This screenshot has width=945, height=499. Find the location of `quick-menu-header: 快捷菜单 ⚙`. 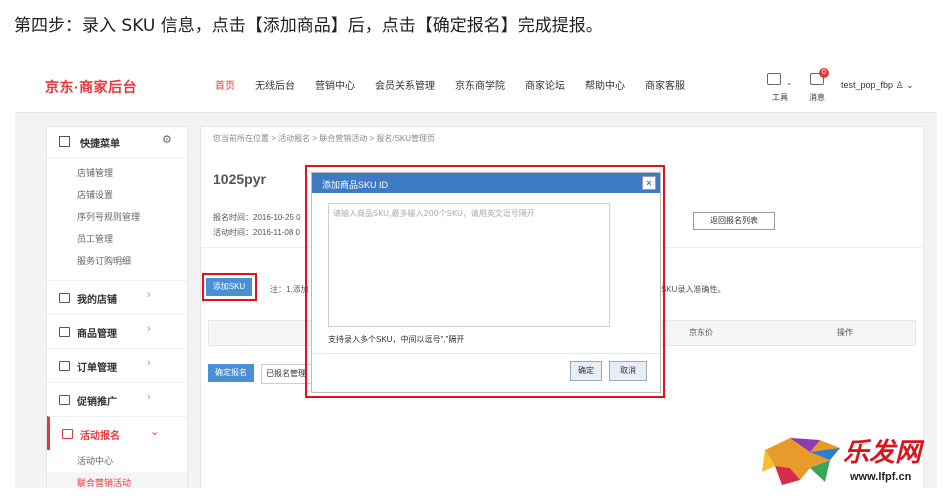

quick-menu-header: 快捷菜单 ⚙ is located at coordinates (117, 142).